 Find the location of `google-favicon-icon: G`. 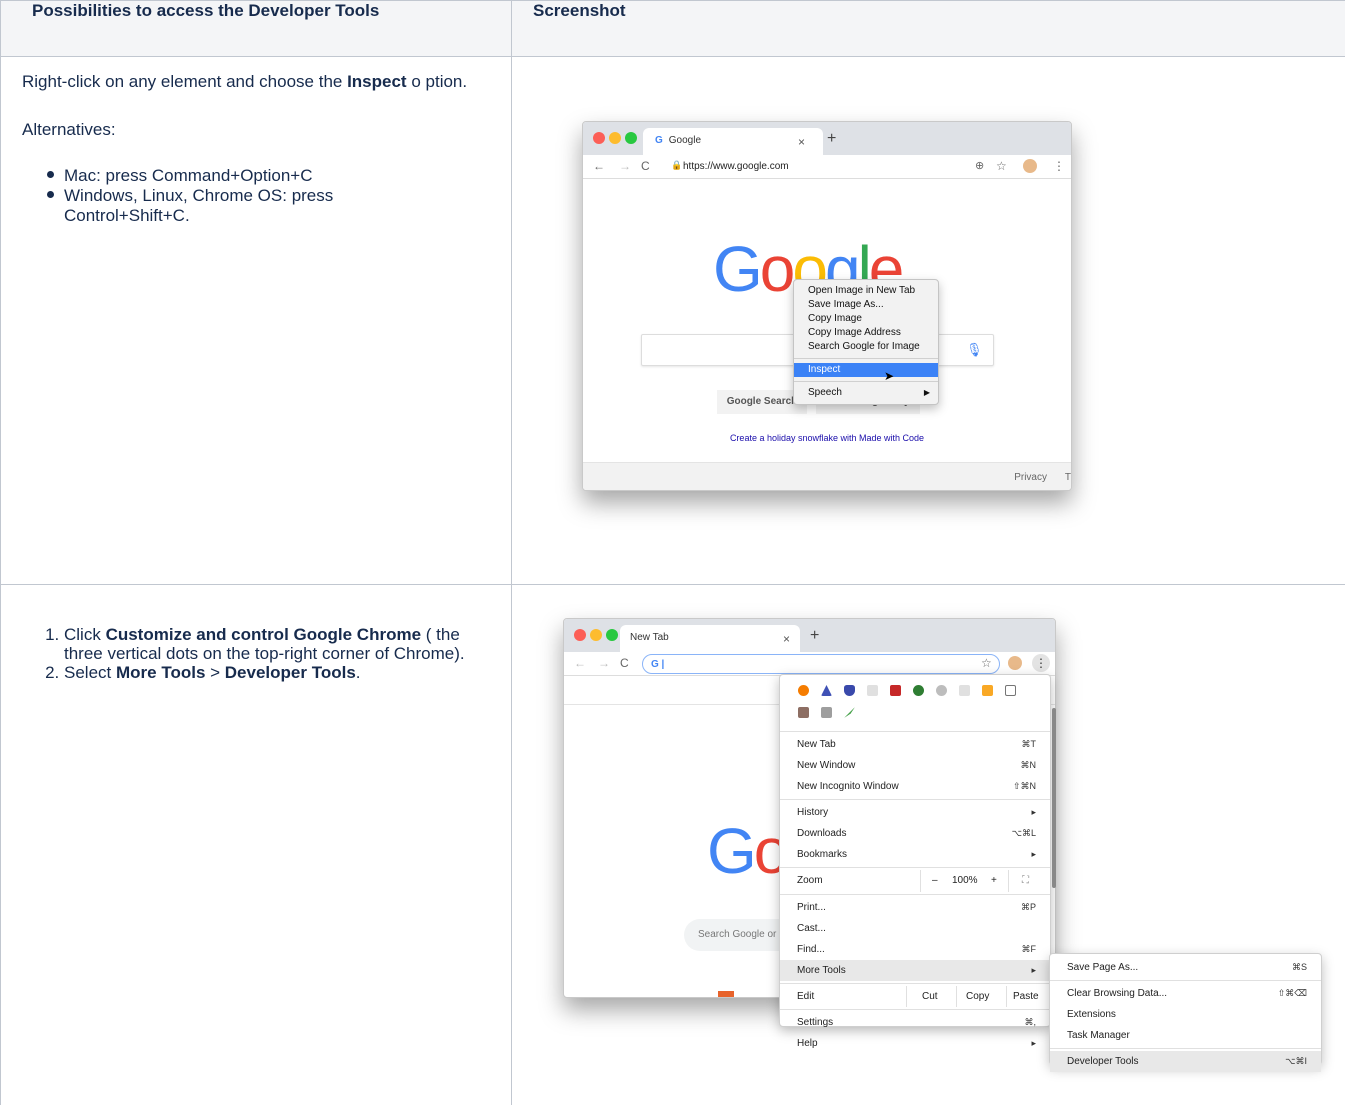

google-favicon-icon: G is located at coordinates (659, 140).